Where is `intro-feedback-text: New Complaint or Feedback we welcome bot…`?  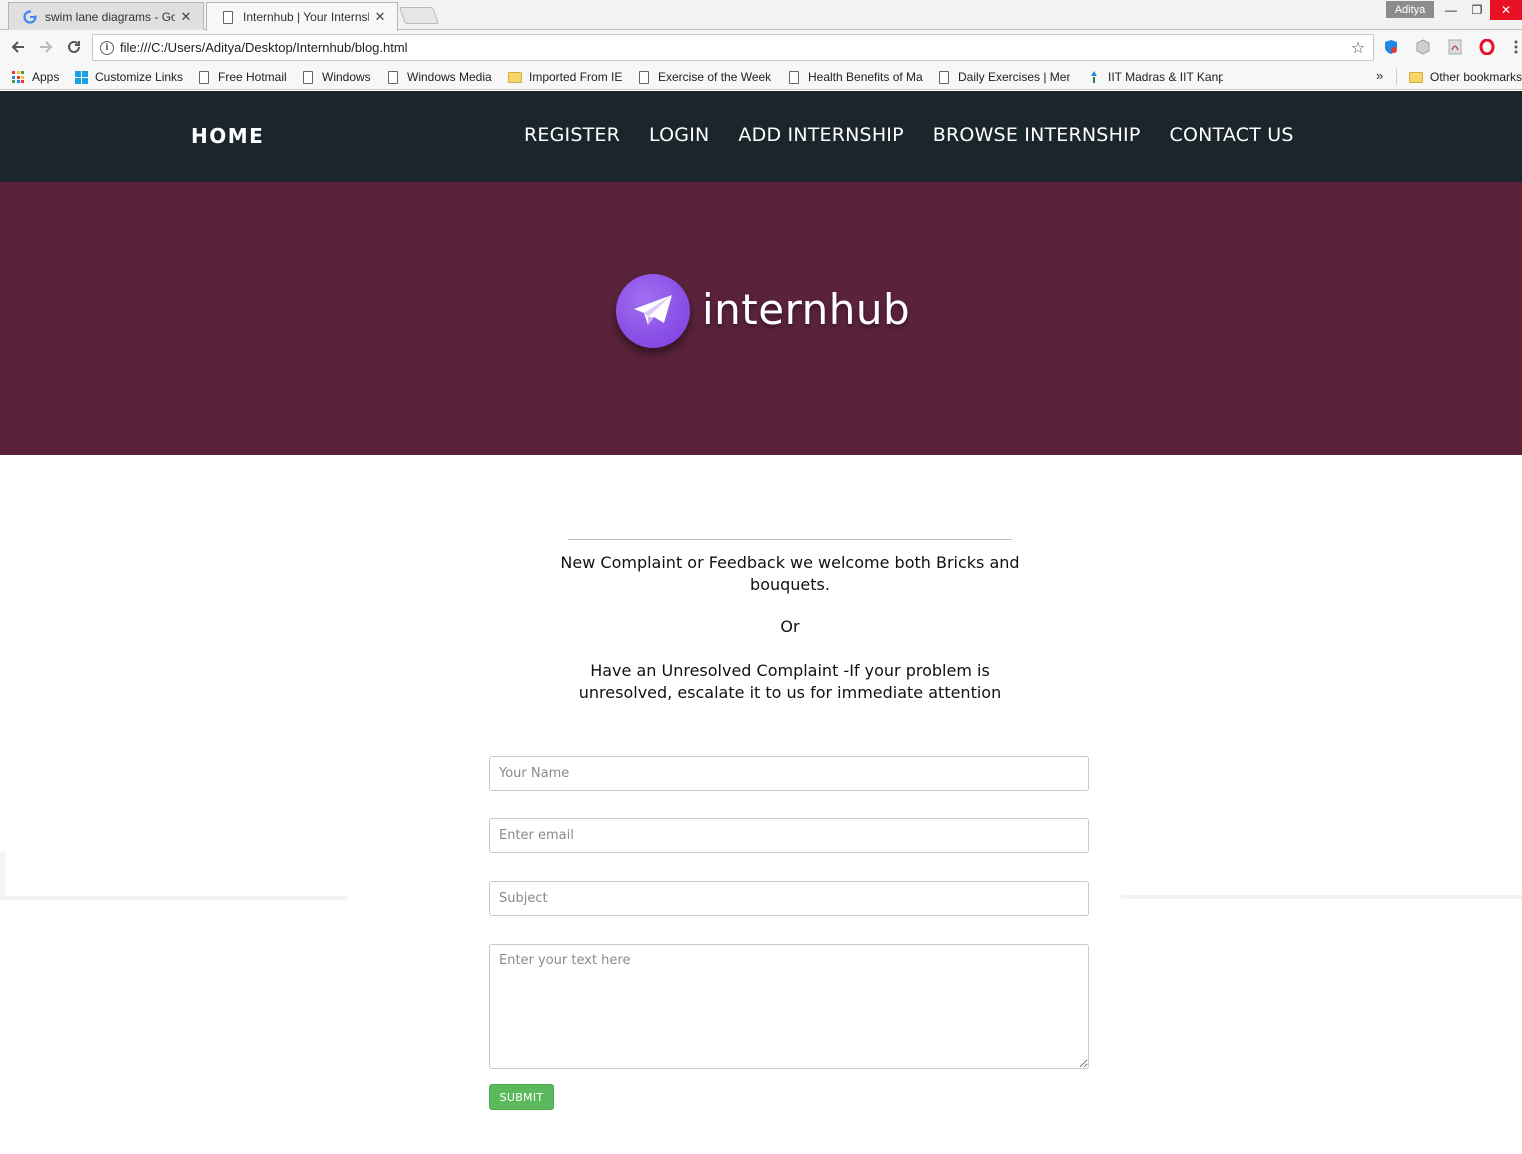 intro-feedback-text: New Complaint or Feedback we welcome bot… is located at coordinates (790, 573).